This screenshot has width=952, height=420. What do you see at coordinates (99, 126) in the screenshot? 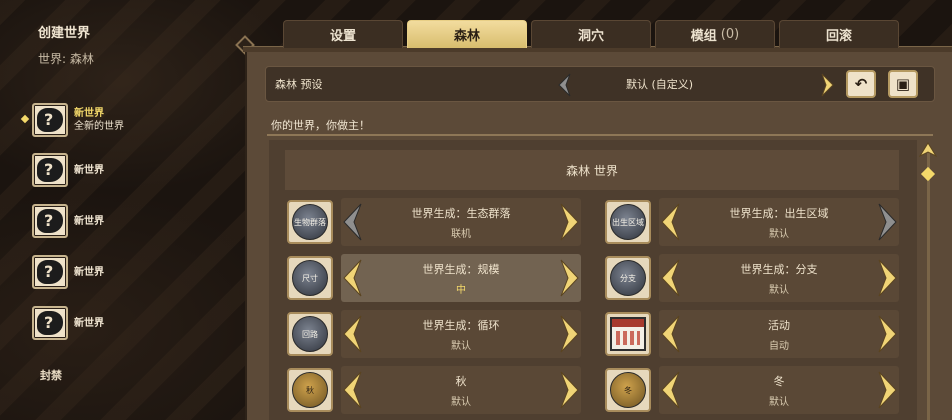
I see `slot-desc: 全新的世界` at bounding box center [99, 126].